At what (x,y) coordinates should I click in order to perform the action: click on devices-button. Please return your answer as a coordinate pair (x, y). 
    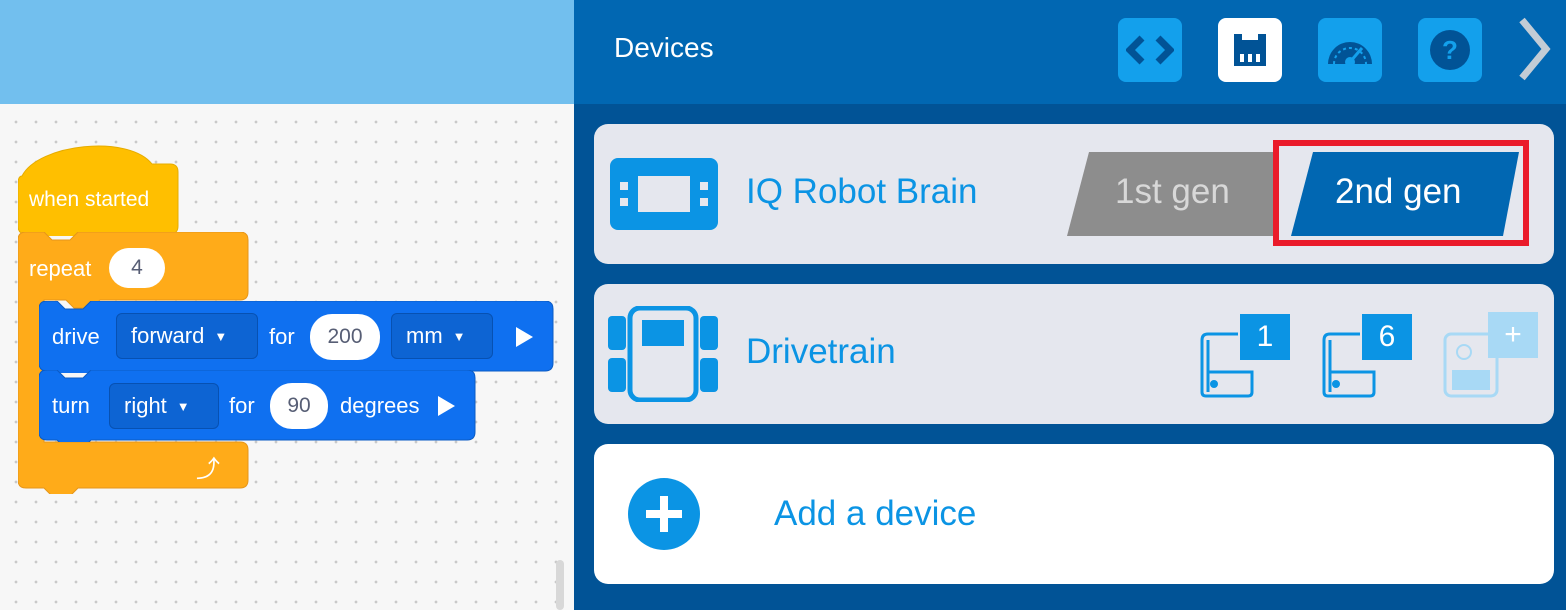
    Looking at the image, I should click on (1250, 50).